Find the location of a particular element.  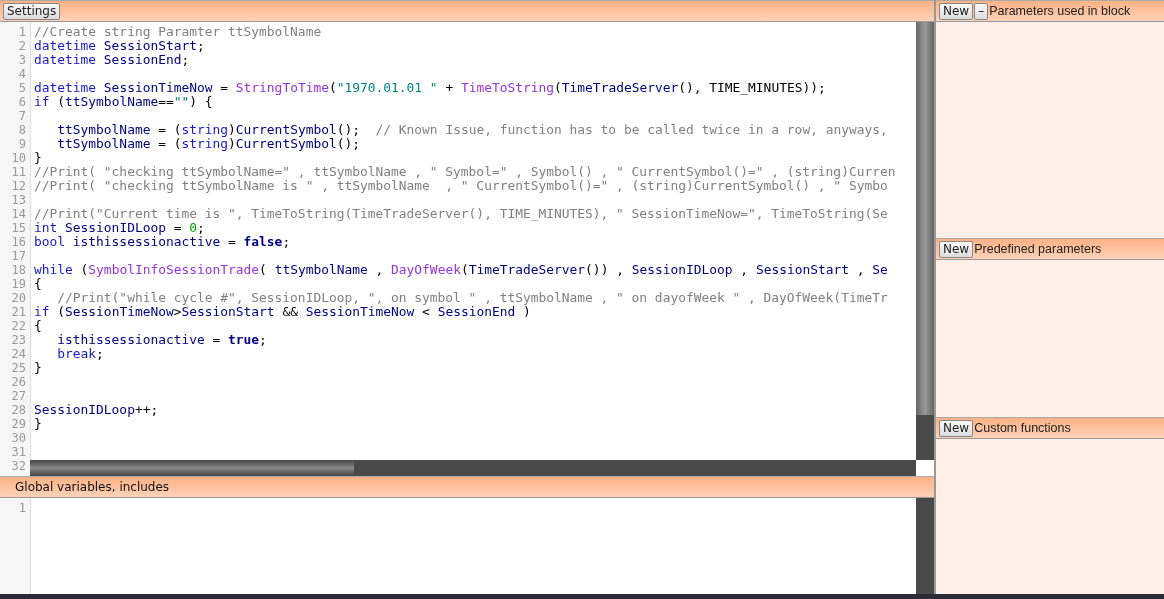

code-line: int SessionIDLoop = 0; is located at coordinates (119, 228).